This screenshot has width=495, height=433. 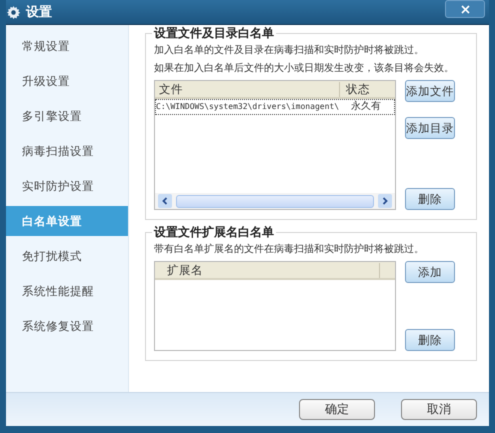 I want to click on close-icon, so click(x=465, y=9).